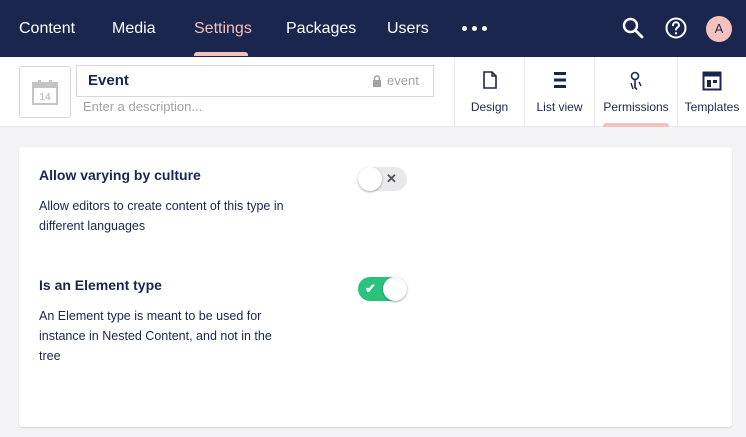 The height and width of the screenshot is (437, 746). I want to click on list-icon, so click(559, 80).